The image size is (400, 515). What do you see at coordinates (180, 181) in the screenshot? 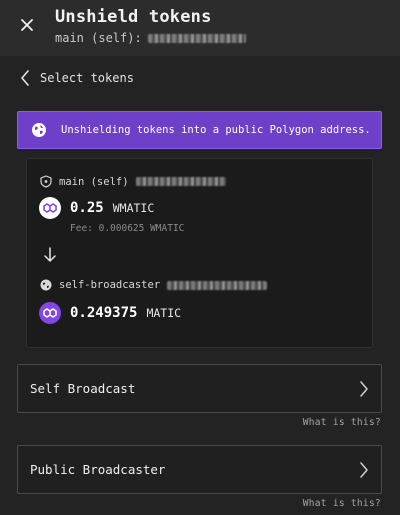
I see `redacted-from-address` at bounding box center [180, 181].